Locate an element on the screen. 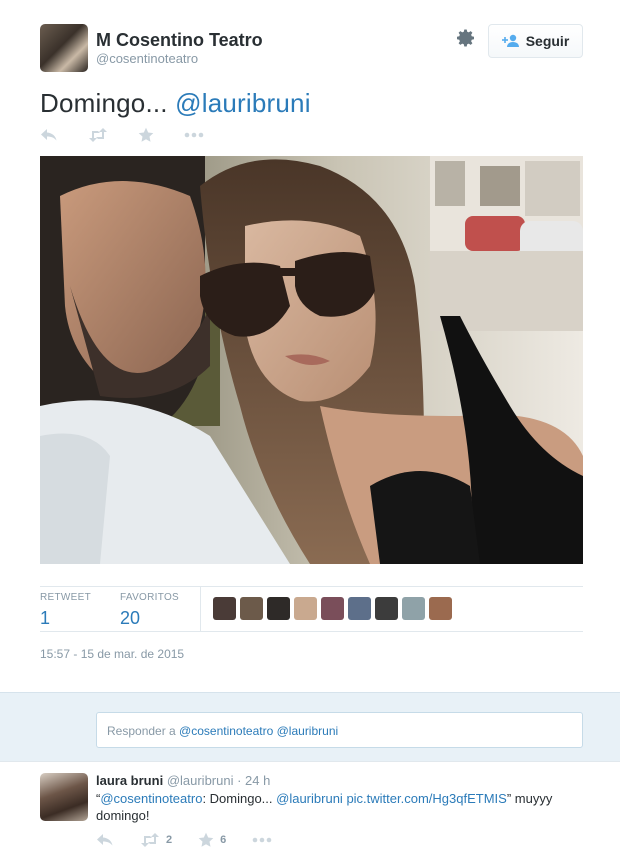  author-handle: @cosentinoteatro is located at coordinates (147, 58).